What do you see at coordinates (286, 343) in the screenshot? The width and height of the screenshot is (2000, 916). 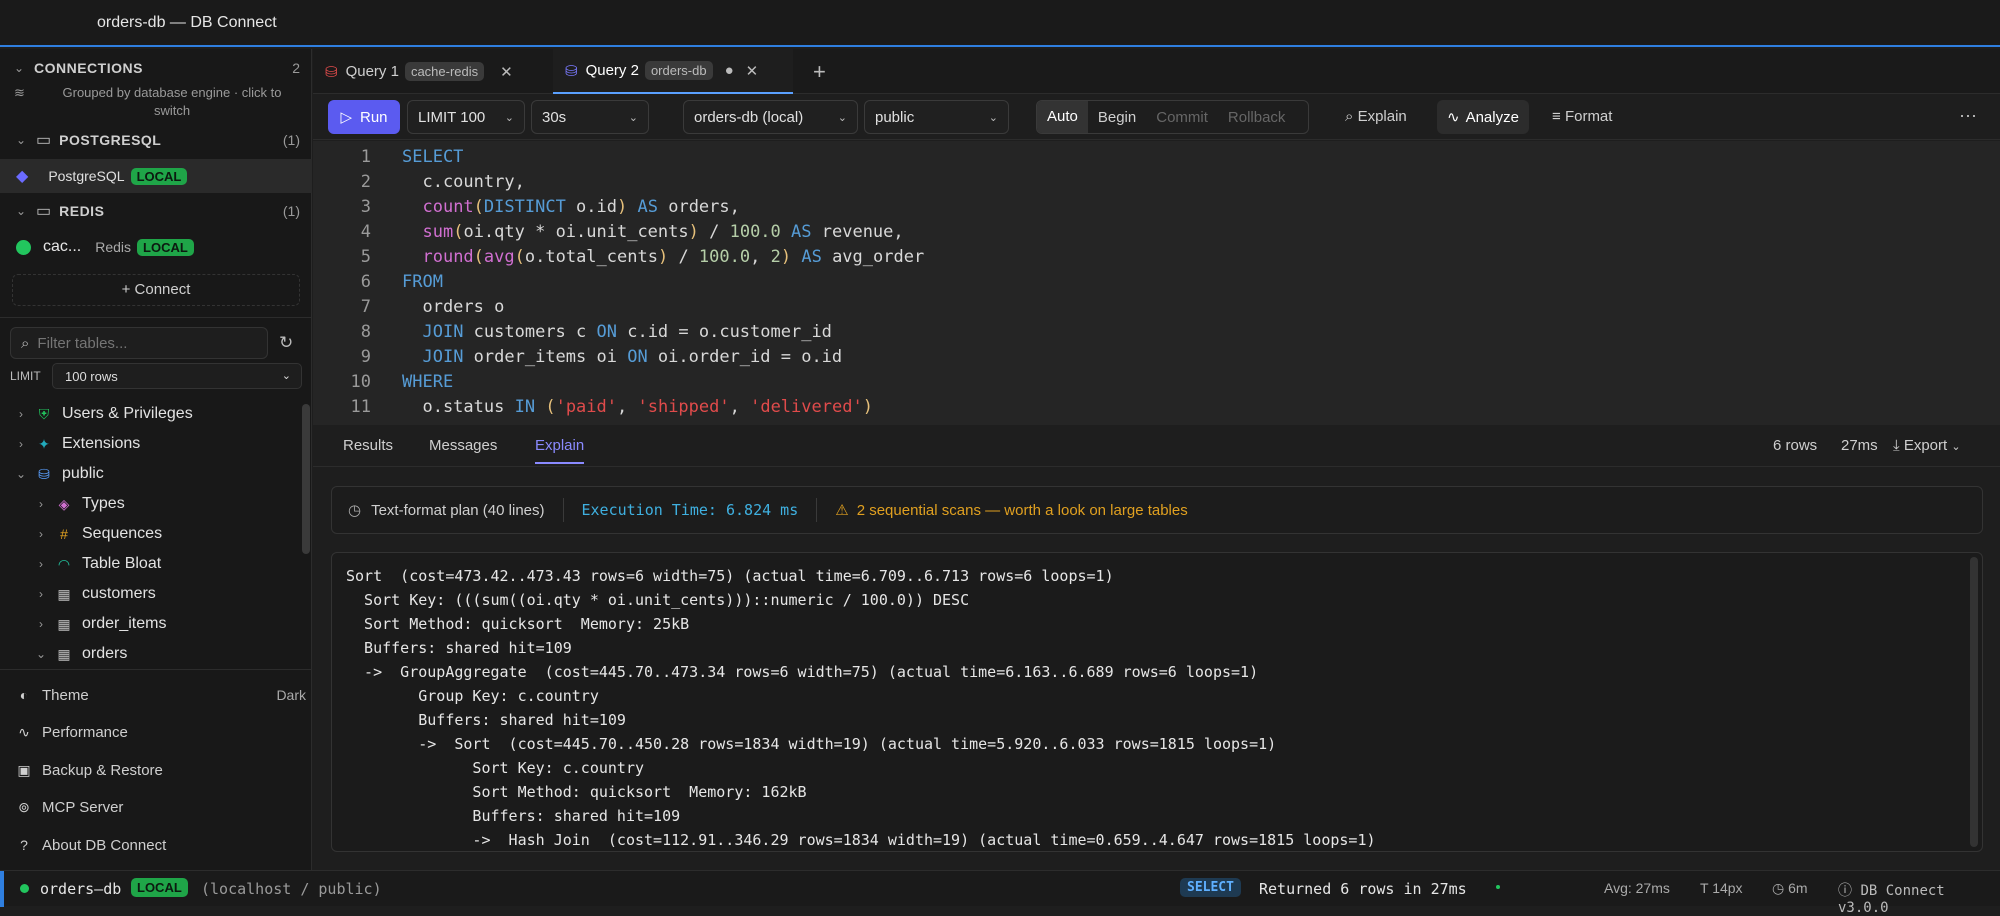 I see `refresh-icon: ↻` at bounding box center [286, 343].